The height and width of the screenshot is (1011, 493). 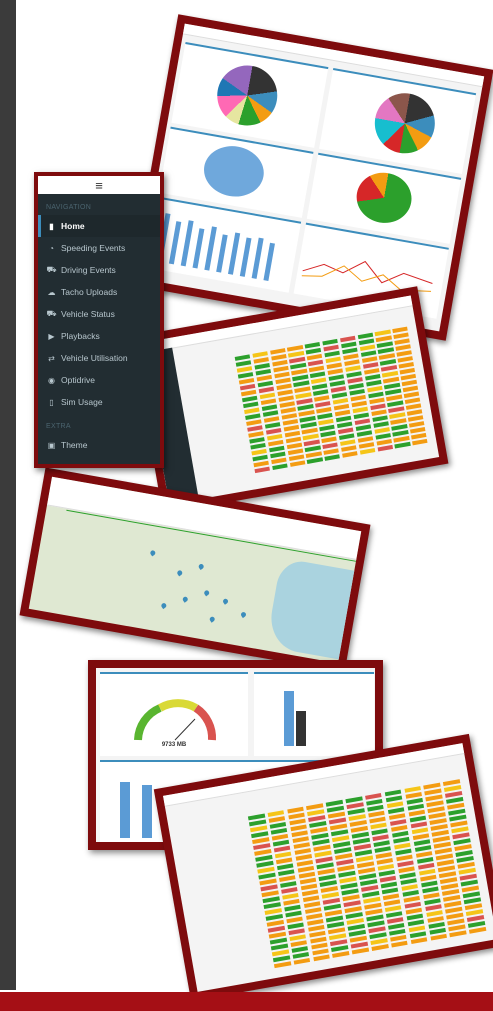 What do you see at coordinates (80, 336) in the screenshot?
I see `sidebar-item-label: Playbacks` at bounding box center [80, 336].